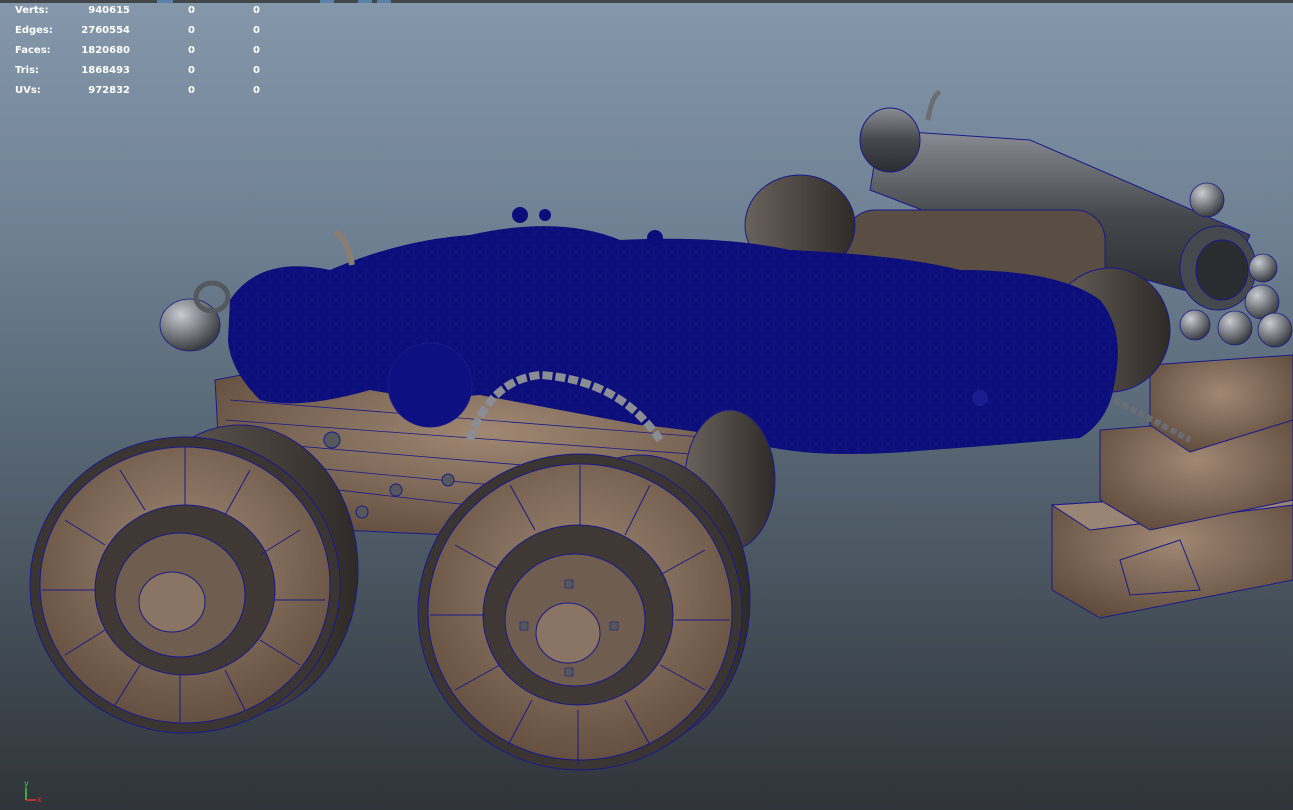 This screenshot has width=1293, height=810. I want to click on axis-y-label: y, so click(26, 783).